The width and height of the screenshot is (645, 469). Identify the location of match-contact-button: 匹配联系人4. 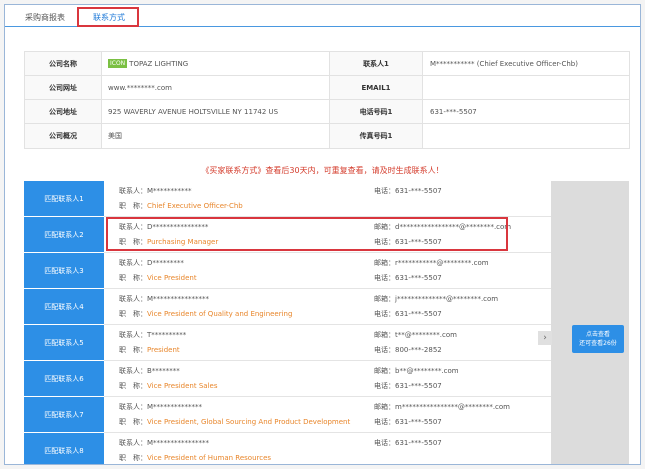
(64, 307).